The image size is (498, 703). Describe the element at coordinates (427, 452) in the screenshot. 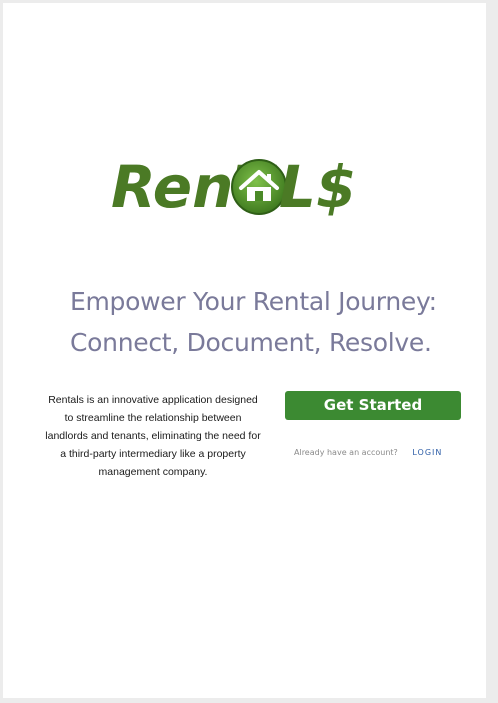

I see `login-link: LOGIN` at that location.